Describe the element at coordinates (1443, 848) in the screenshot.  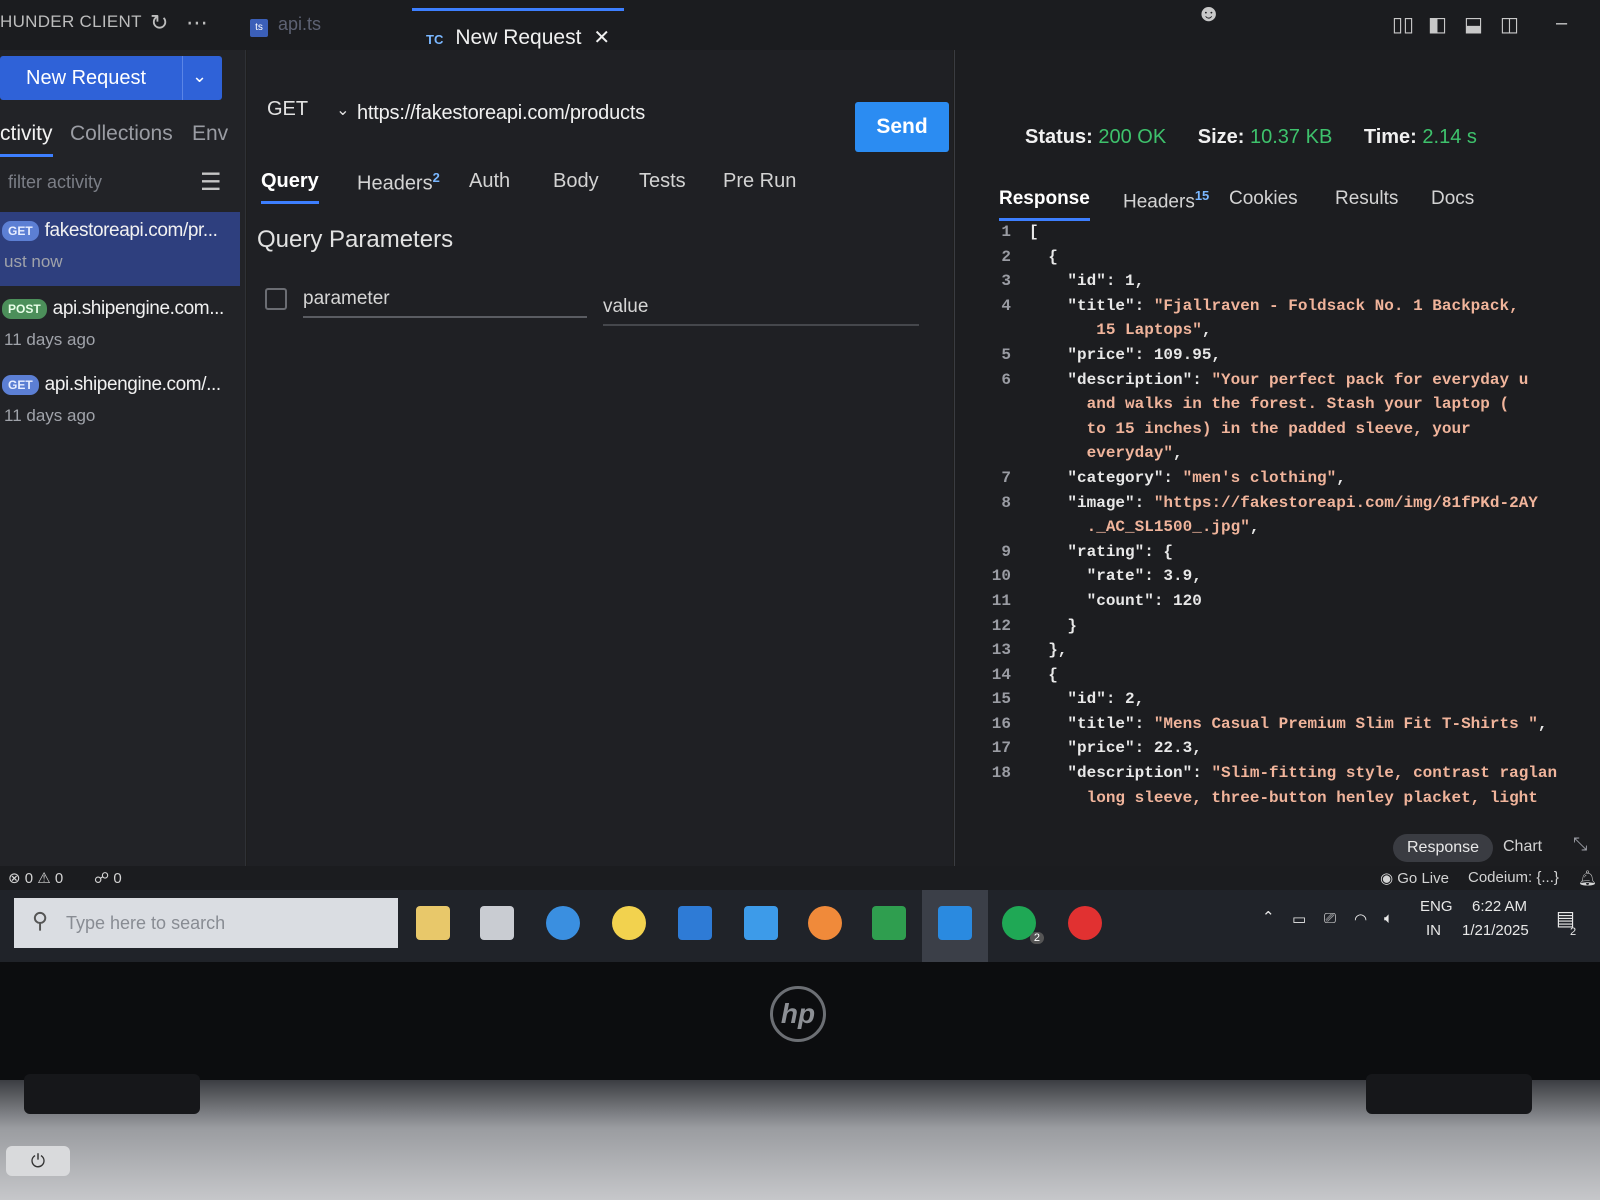
I see `response-view-button: Response` at that location.